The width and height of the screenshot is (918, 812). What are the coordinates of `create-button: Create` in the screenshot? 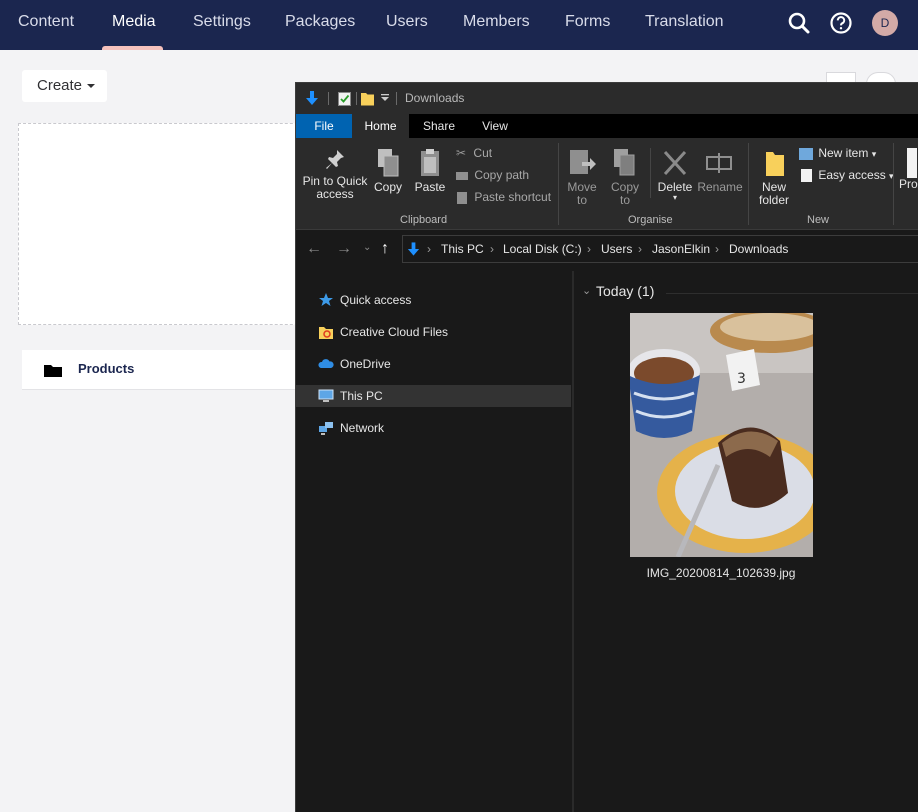 It's located at (64, 86).